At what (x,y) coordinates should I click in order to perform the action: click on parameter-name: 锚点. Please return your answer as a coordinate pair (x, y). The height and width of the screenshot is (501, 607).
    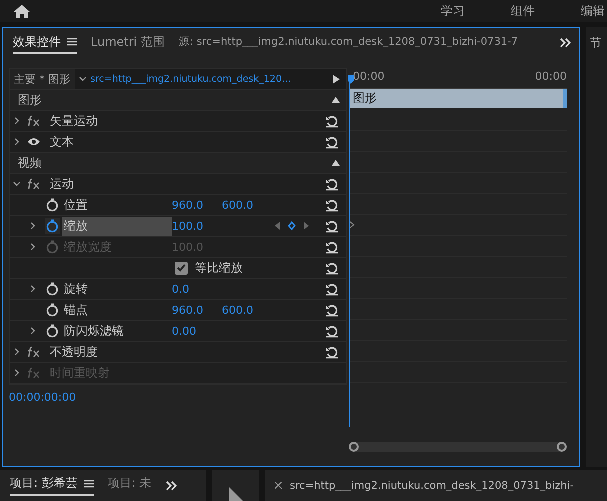
    Looking at the image, I should click on (117, 310).